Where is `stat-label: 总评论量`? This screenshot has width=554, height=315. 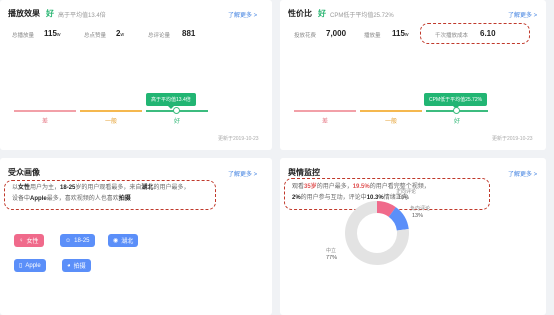
stat-label: 总评论量 is located at coordinates (159, 36).